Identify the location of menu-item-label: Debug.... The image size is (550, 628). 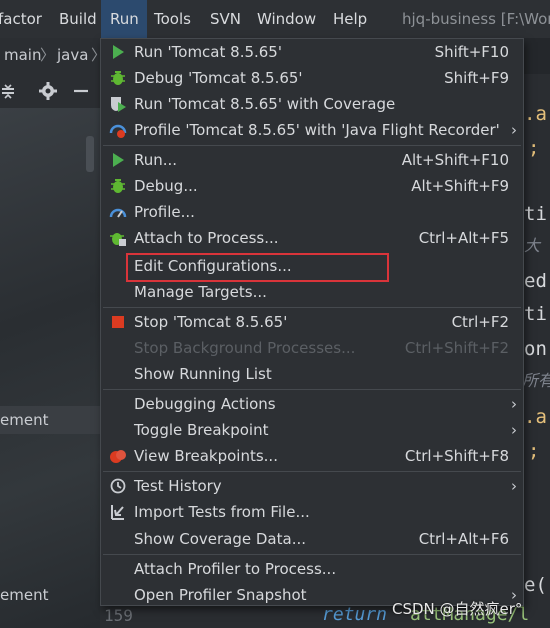
(166, 186).